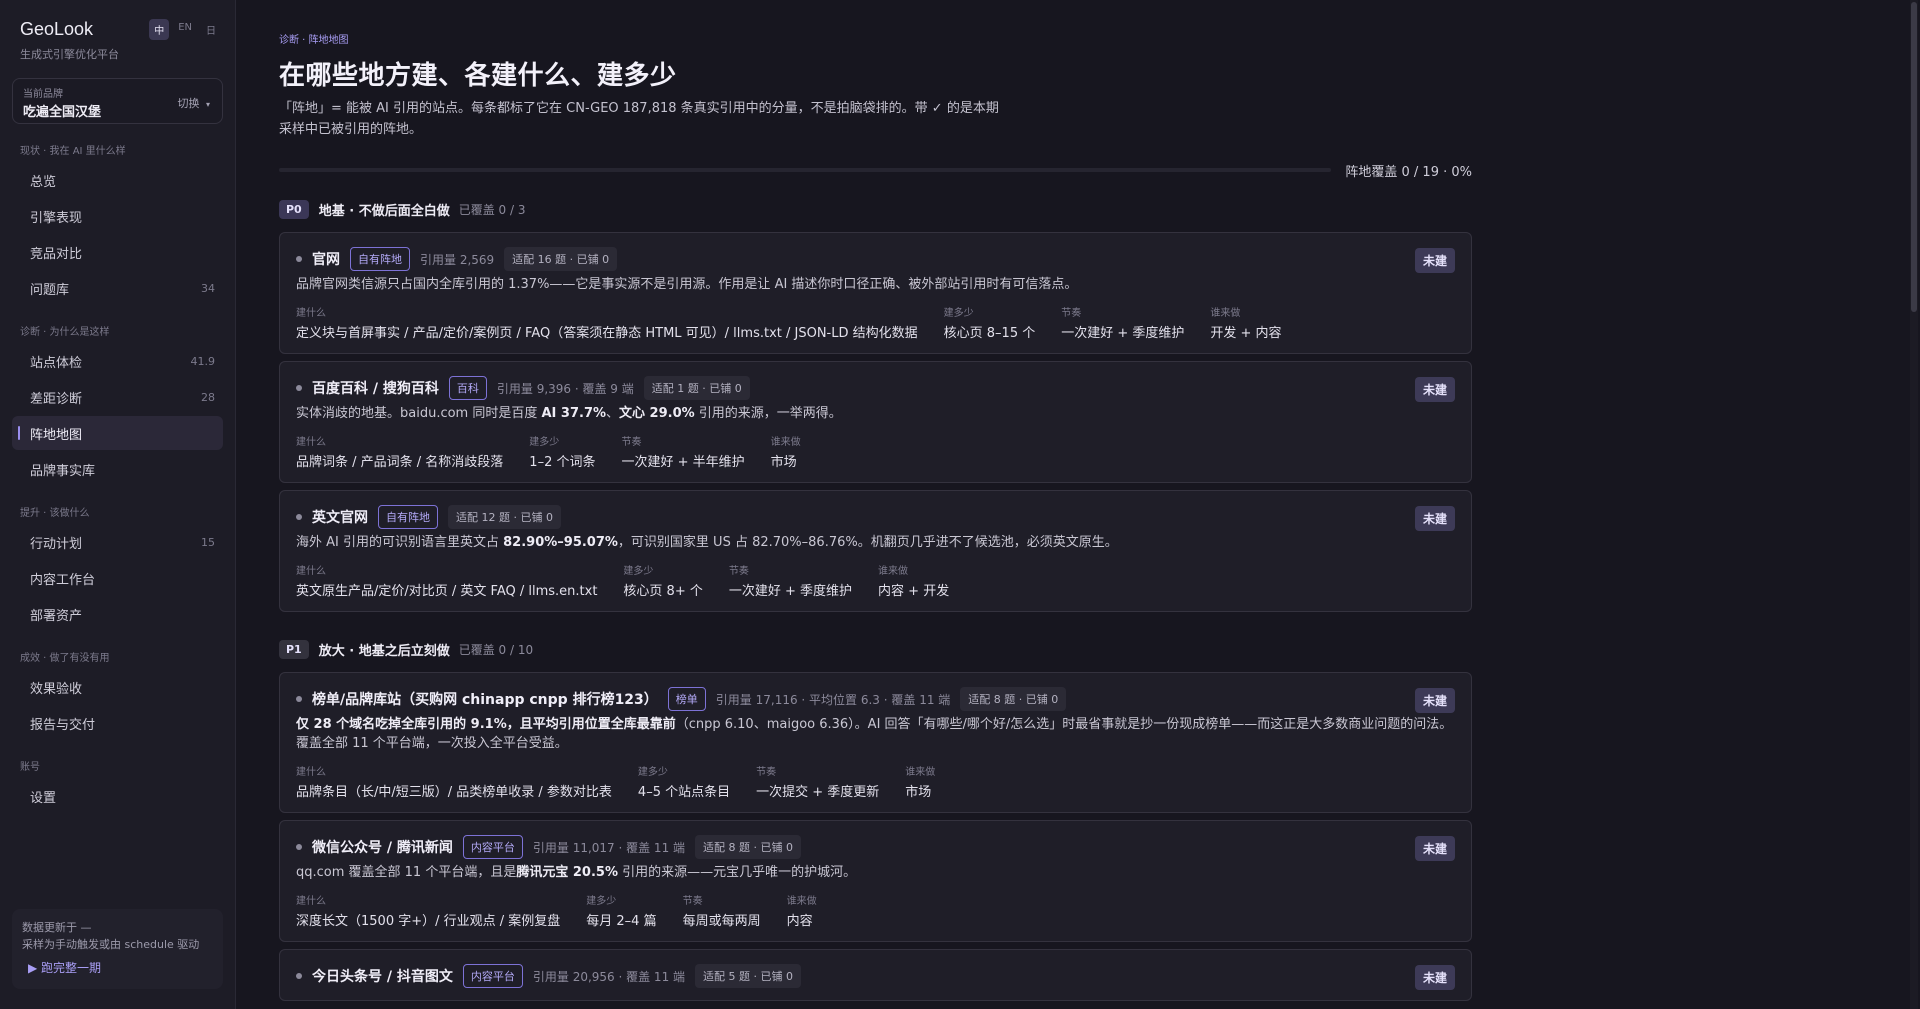  I want to click on brand-switch-button: 切换 ▾, so click(193, 103).